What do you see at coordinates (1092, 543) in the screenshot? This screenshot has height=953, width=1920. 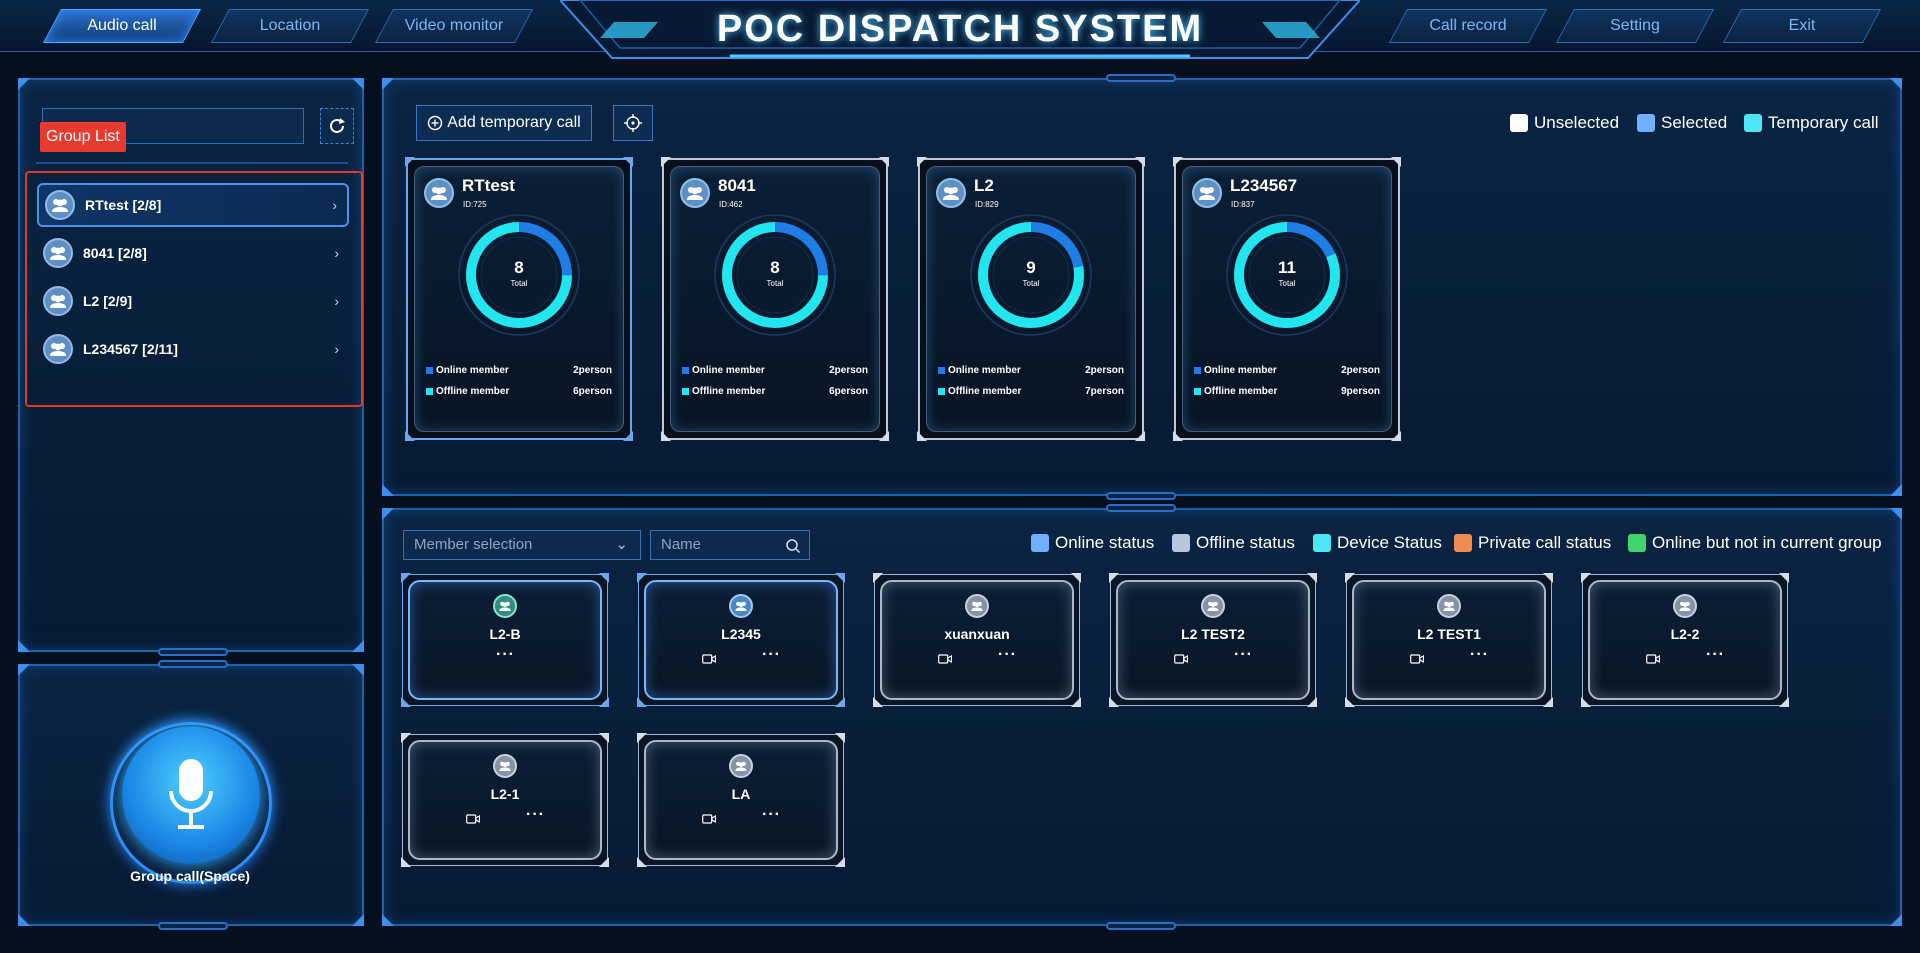 I see `legend-online-status: Online status` at bounding box center [1092, 543].